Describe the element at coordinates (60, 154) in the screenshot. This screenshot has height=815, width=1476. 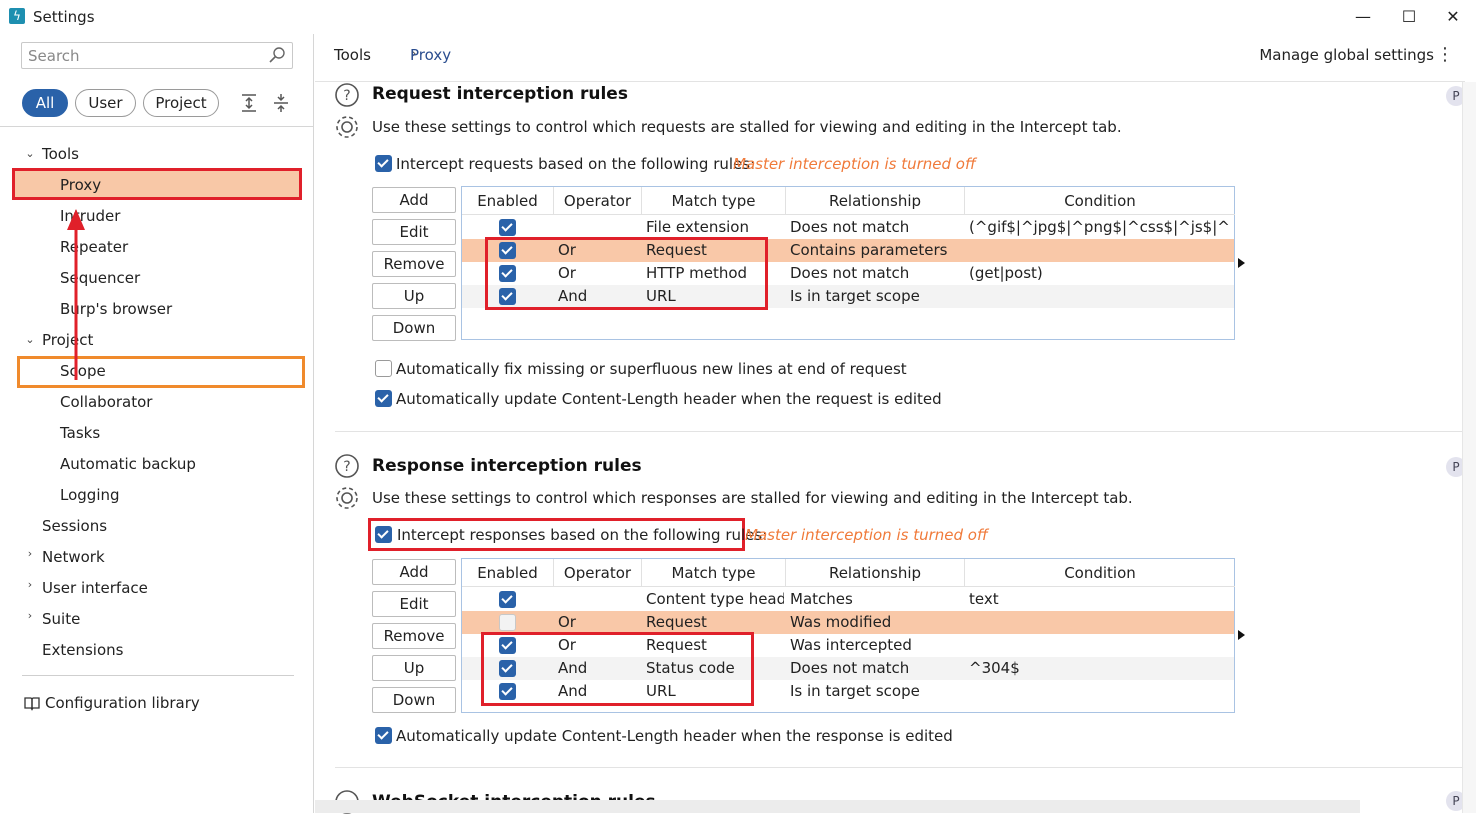
I see `sidebar-item-tools: Tools` at that location.